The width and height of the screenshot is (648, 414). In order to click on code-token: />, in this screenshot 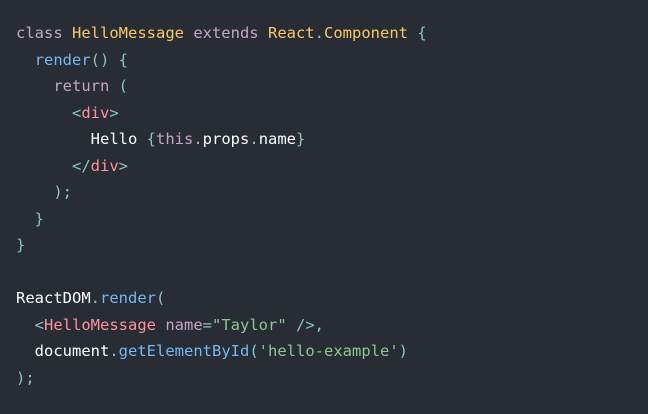, I will do `click(305, 324)`.